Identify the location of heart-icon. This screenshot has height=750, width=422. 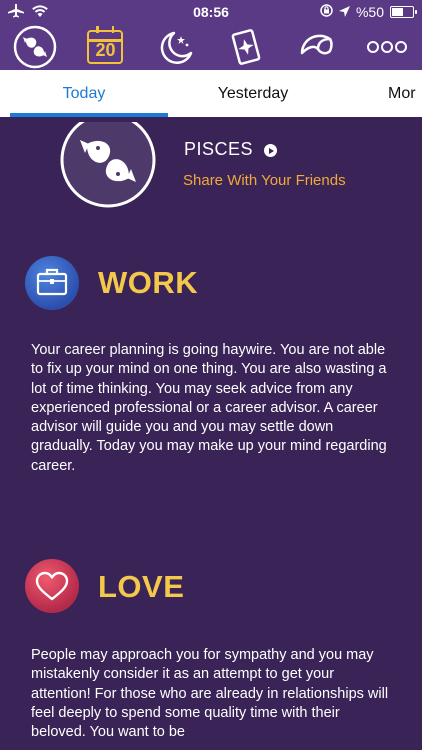
(52, 586).